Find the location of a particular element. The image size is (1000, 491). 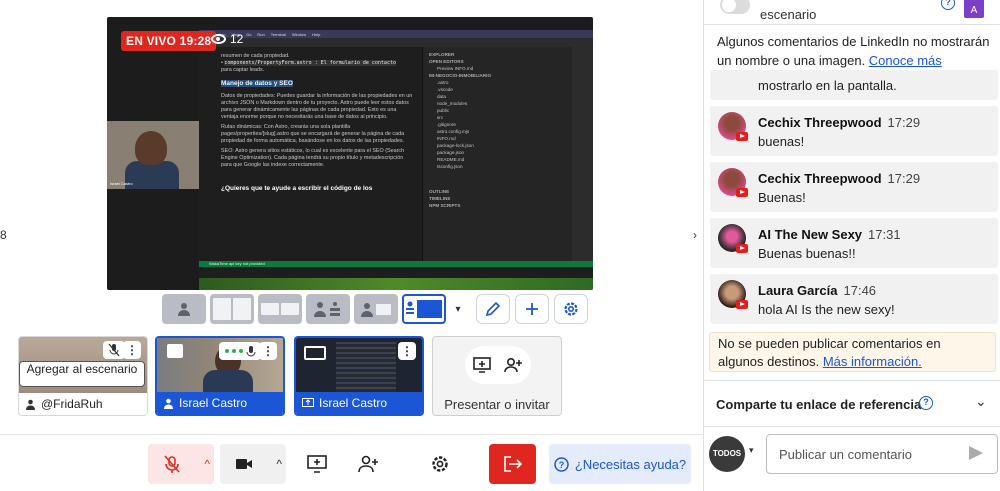

audio-level-indicator is located at coordinates (240, 351).